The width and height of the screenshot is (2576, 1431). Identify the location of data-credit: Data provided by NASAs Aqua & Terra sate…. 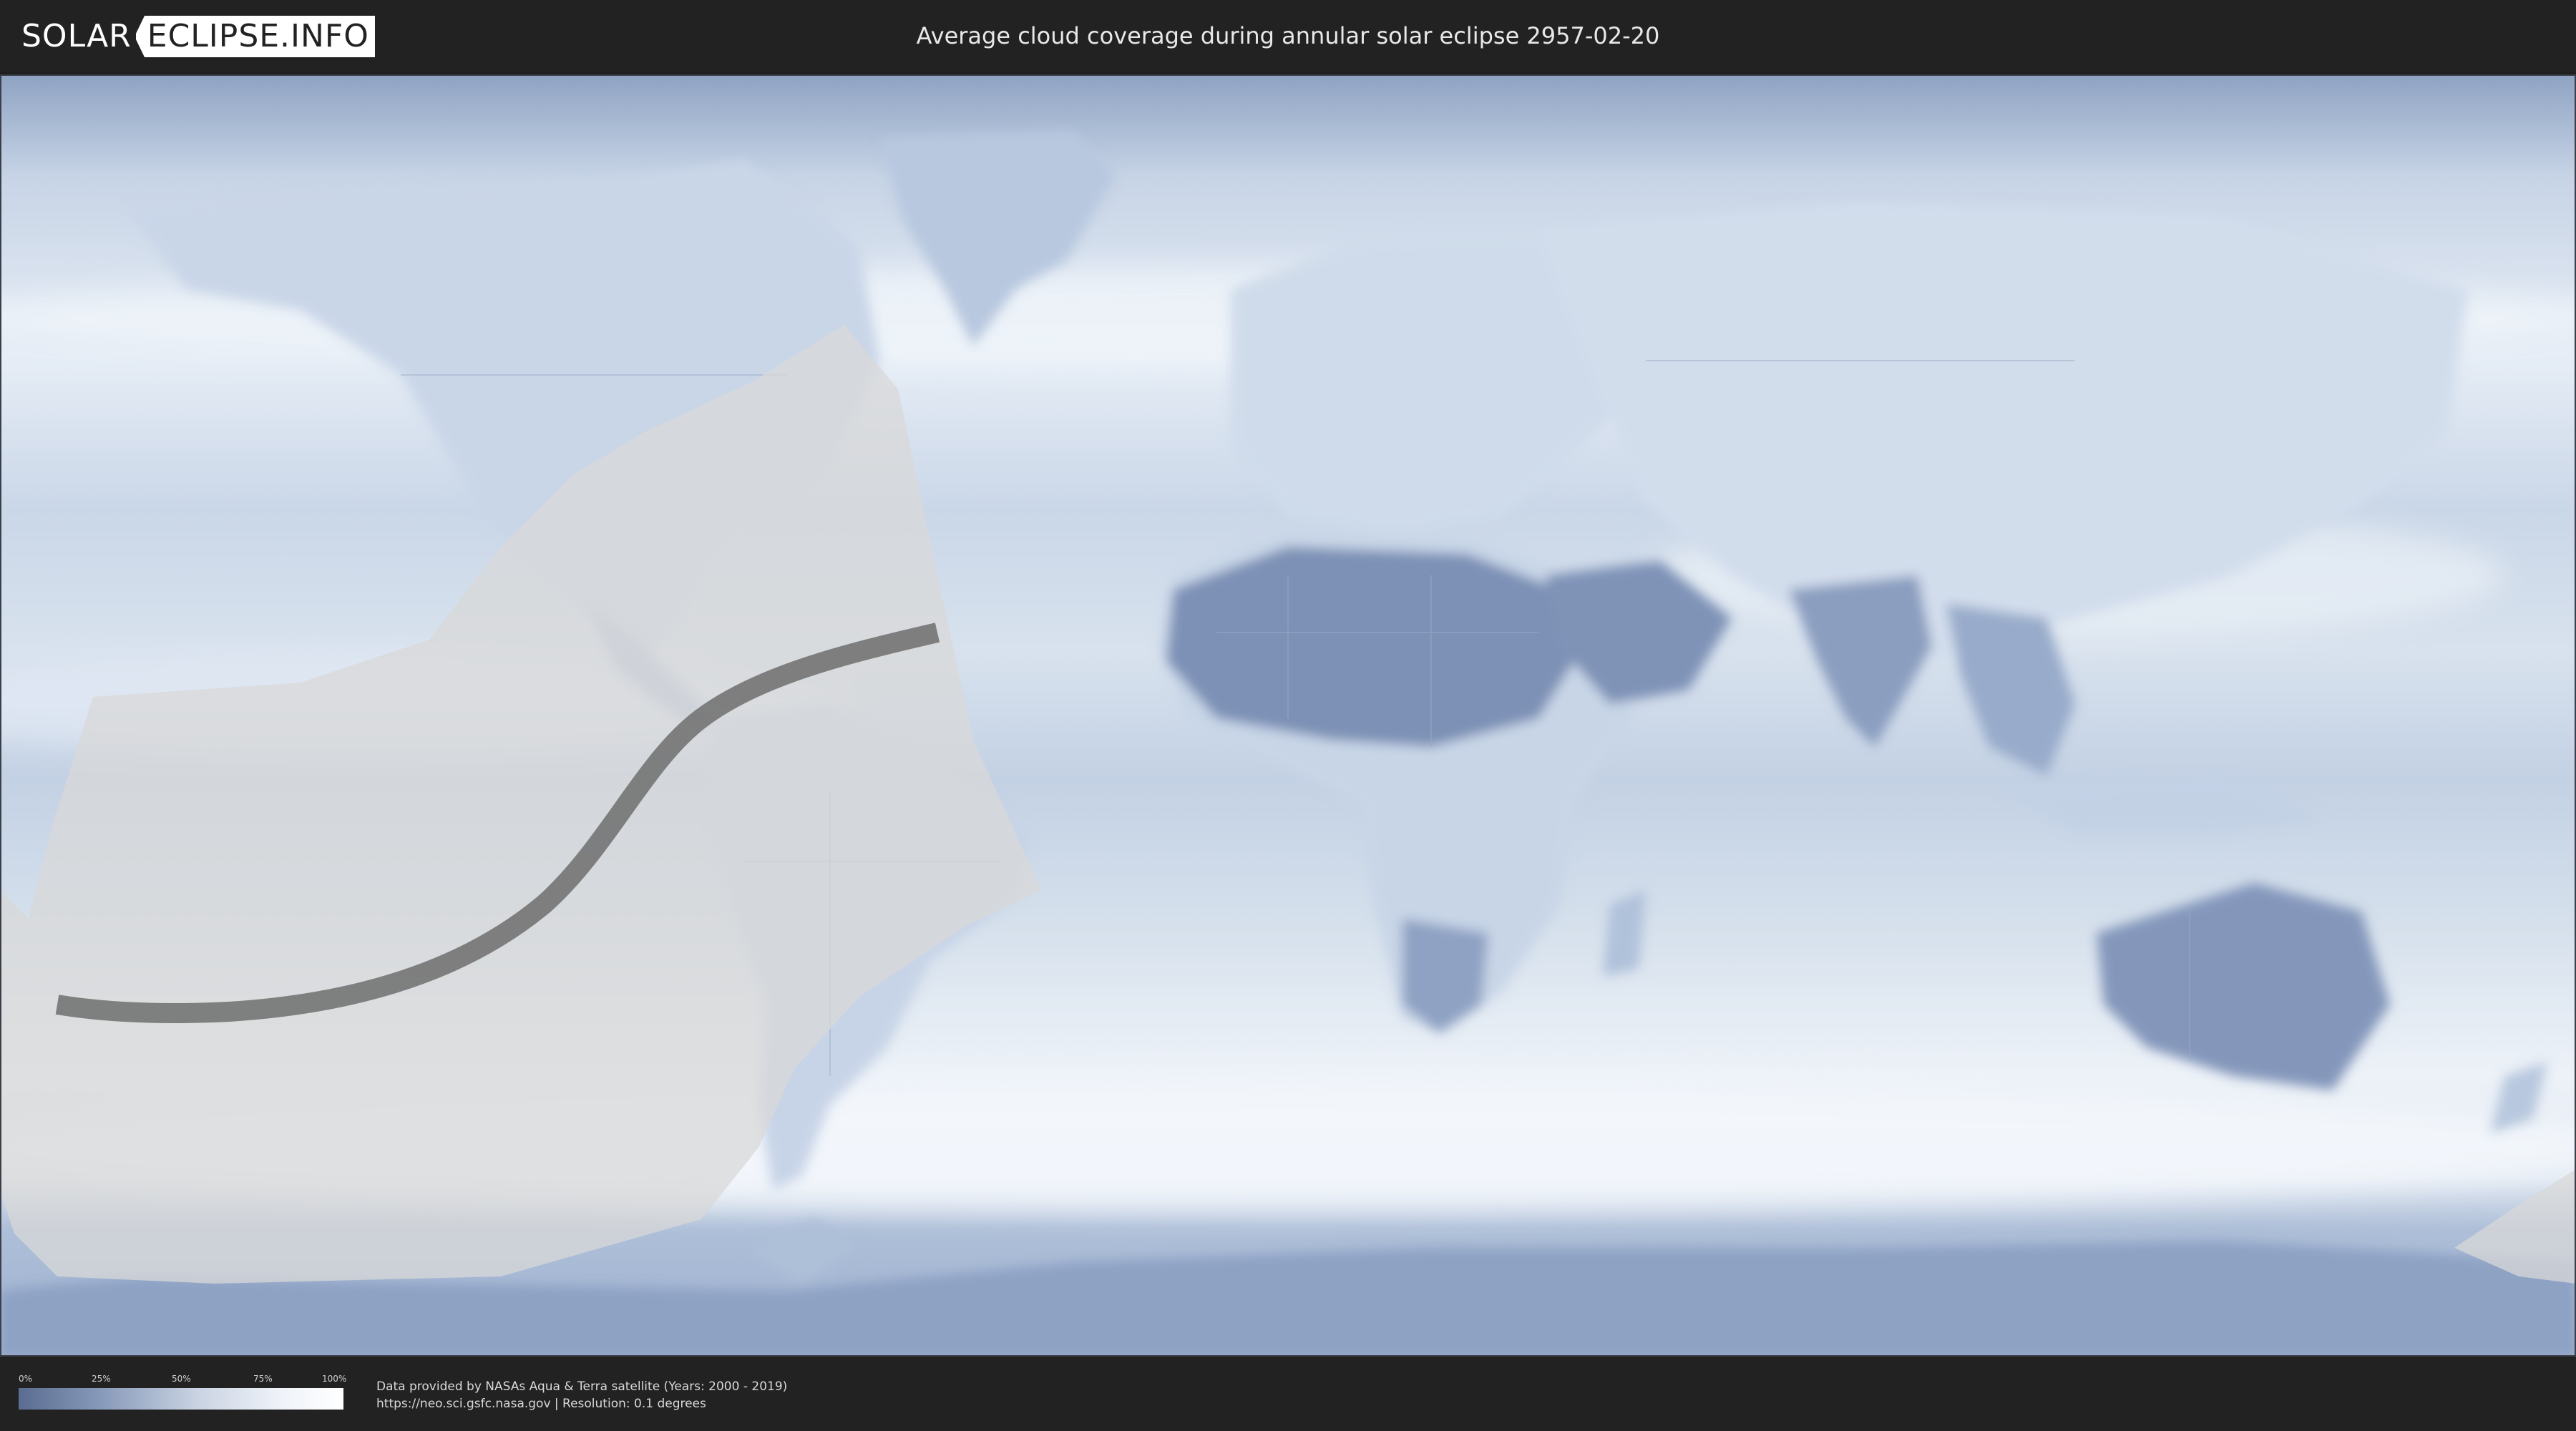
(581, 1395).